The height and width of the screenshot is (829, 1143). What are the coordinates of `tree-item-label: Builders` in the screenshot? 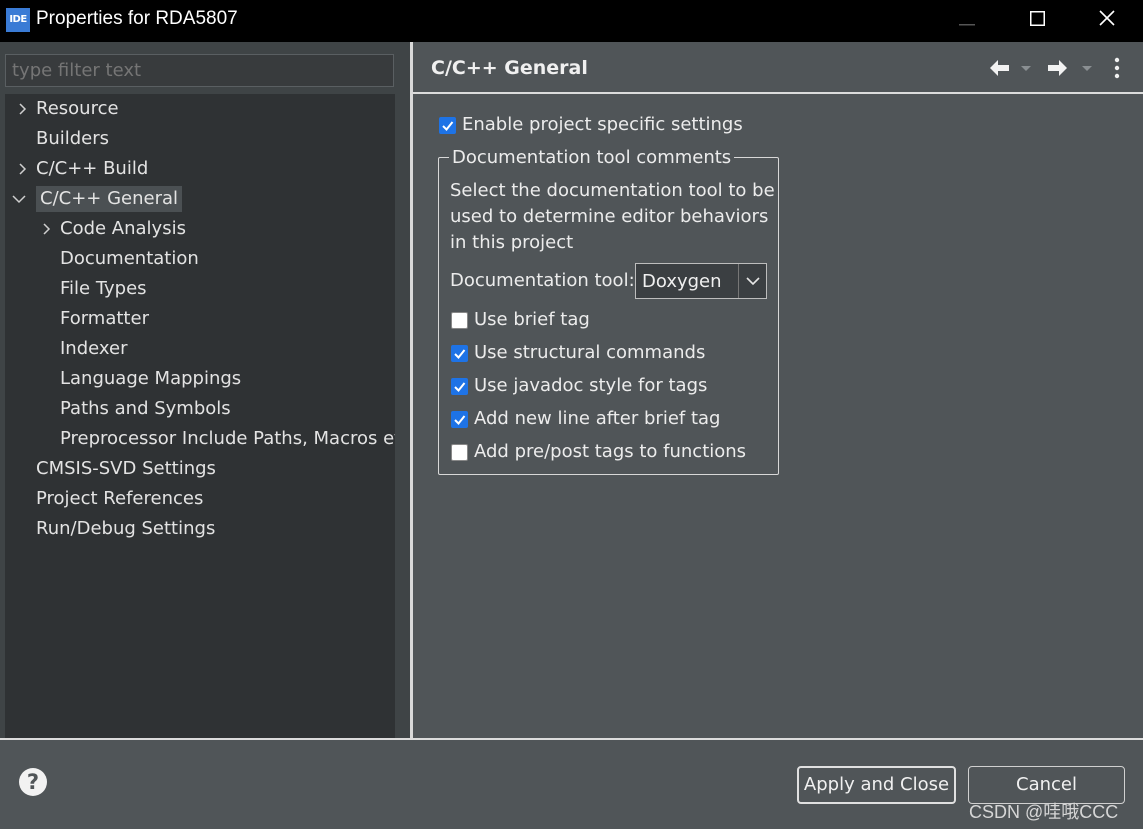 It's located at (73, 138).